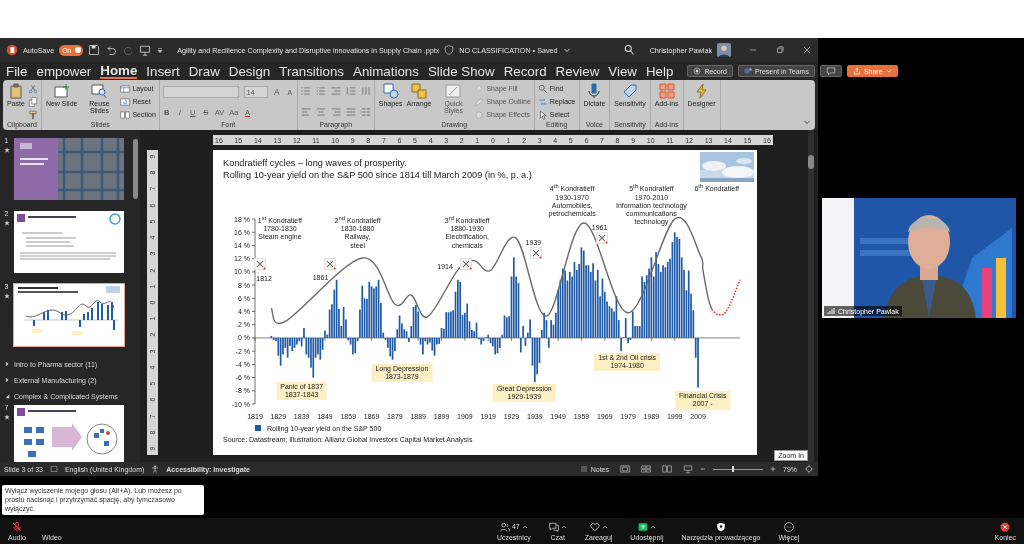 Image resolution: width=1024 pixels, height=544 pixels. I want to click on menu-tab: File, so click(17, 71).